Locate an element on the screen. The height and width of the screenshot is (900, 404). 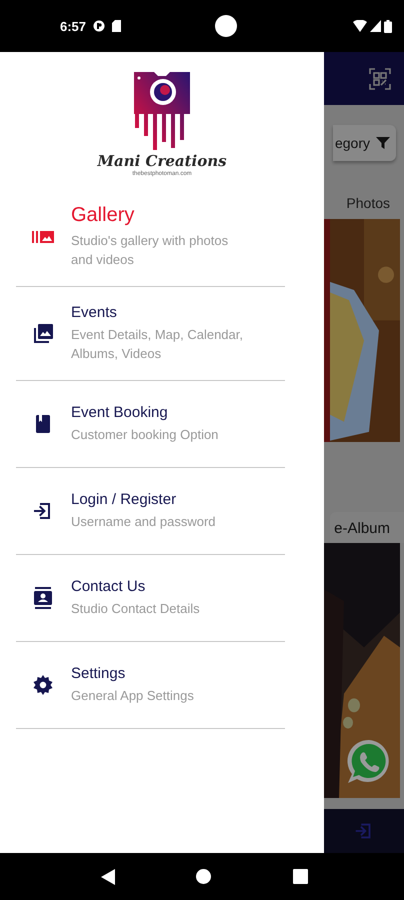
menu-item-subtitle: General App Settings is located at coordinates (133, 696).